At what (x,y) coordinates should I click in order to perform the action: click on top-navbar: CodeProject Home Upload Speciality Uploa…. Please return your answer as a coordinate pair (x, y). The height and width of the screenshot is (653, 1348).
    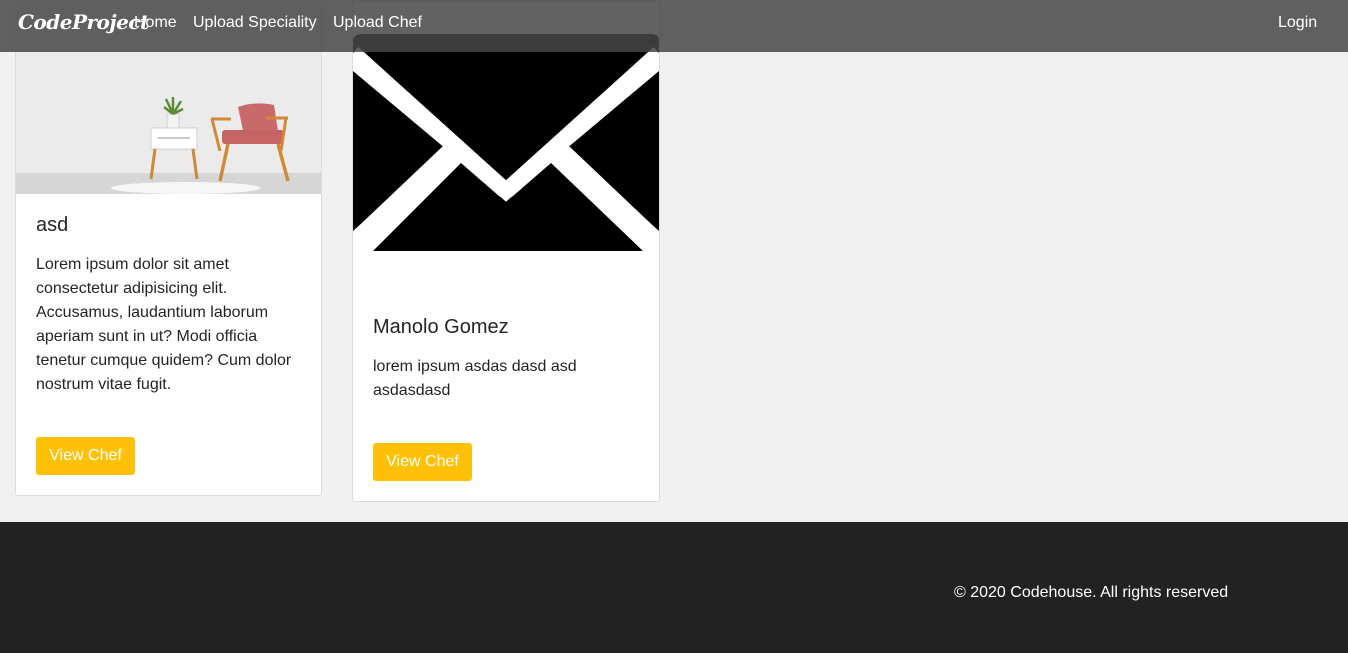
    Looking at the image, I should click on (674, 26).